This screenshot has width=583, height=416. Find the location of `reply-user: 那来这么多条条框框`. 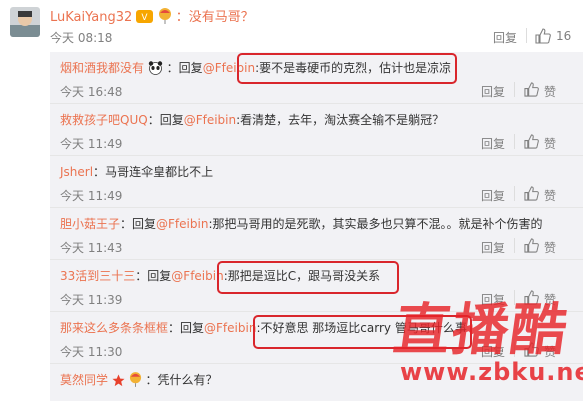

reply-user: 那来这么多条条框框 is located at coordinates (114, 328).